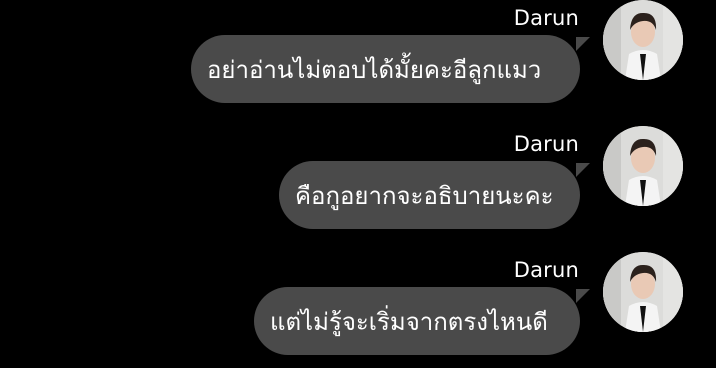 The image size is (716, 368). Describe the element at coordinates (374, 69) in the screenshot. I see `message-text: อย่าอ่านไม่ตอบได้มั้ยคะอีลูกแมว` at that location.